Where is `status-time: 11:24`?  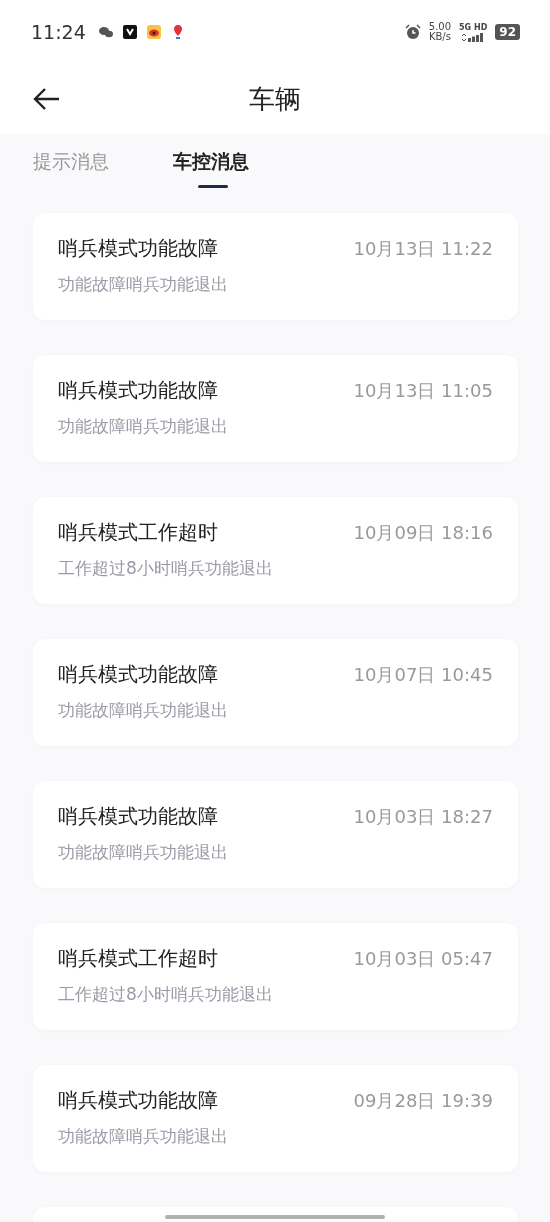 status-time: 11:24 is located at coordinates (58, 32).